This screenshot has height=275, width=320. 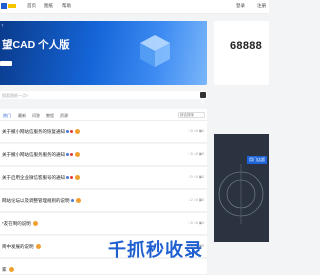 I want to click on nav-drawings: 图纸, so click(x=48, y=6).